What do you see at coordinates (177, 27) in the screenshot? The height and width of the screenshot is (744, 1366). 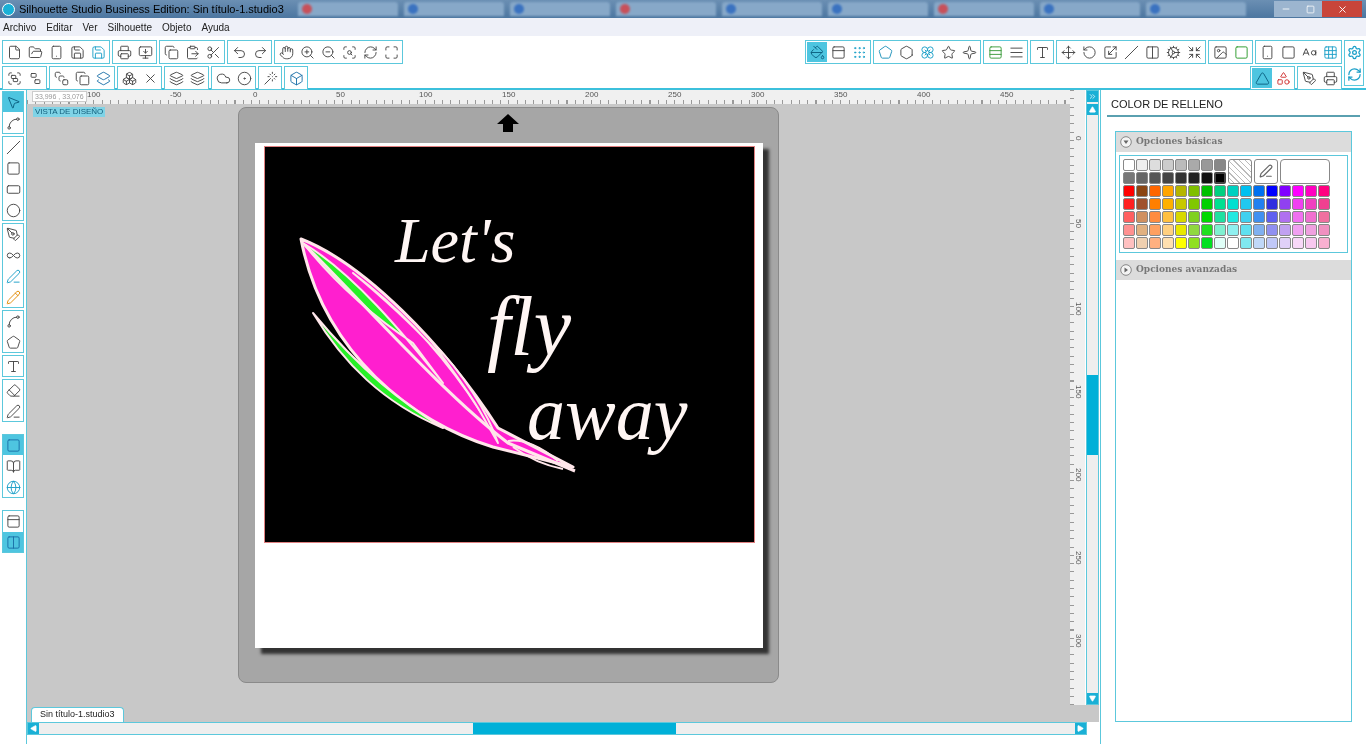 I see `menu-item: Objeto` at bounding box center [177, 27].